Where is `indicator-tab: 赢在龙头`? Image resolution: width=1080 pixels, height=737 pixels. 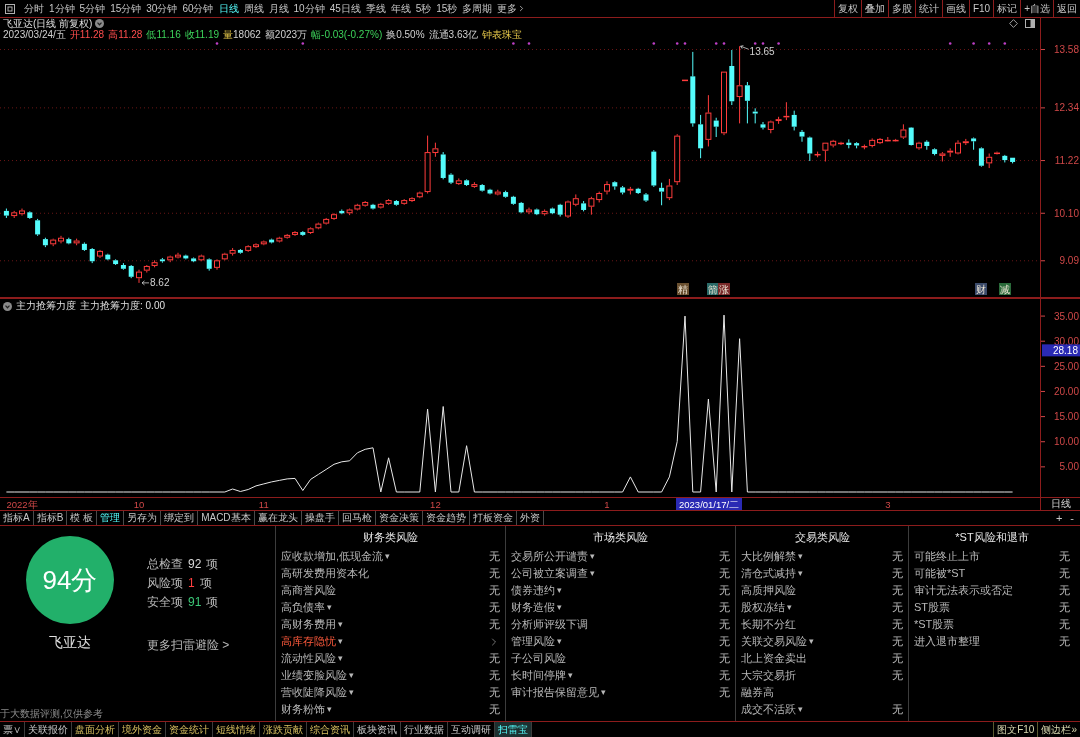 indicator-tab: 赢在龙头 is located at coordinates (278, 518).